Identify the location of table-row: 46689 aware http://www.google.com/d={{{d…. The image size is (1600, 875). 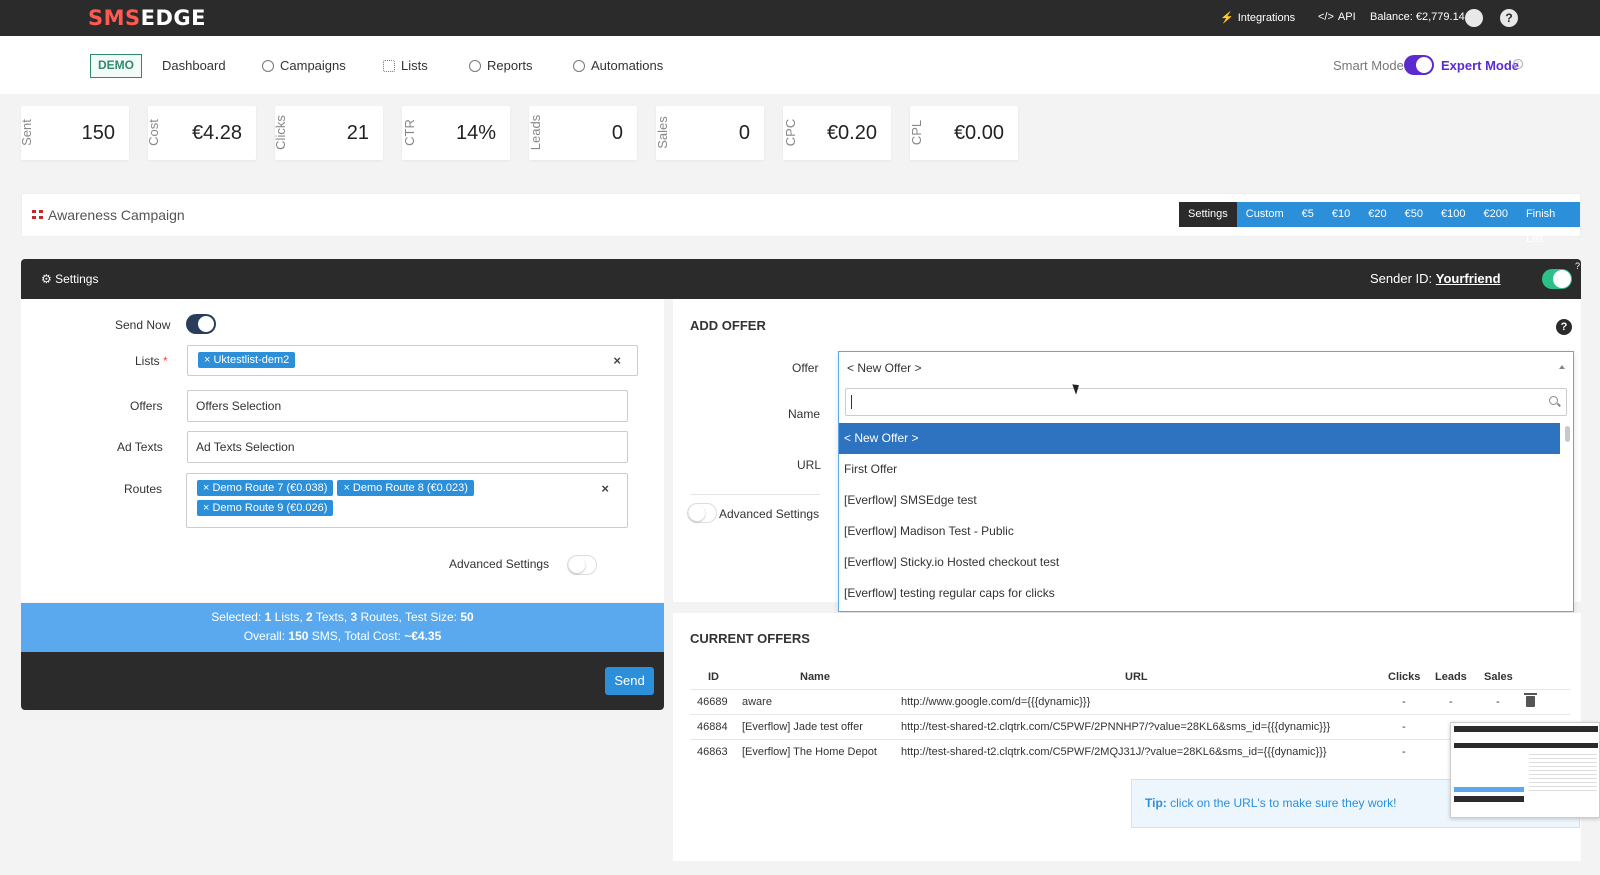
(1130, 701).